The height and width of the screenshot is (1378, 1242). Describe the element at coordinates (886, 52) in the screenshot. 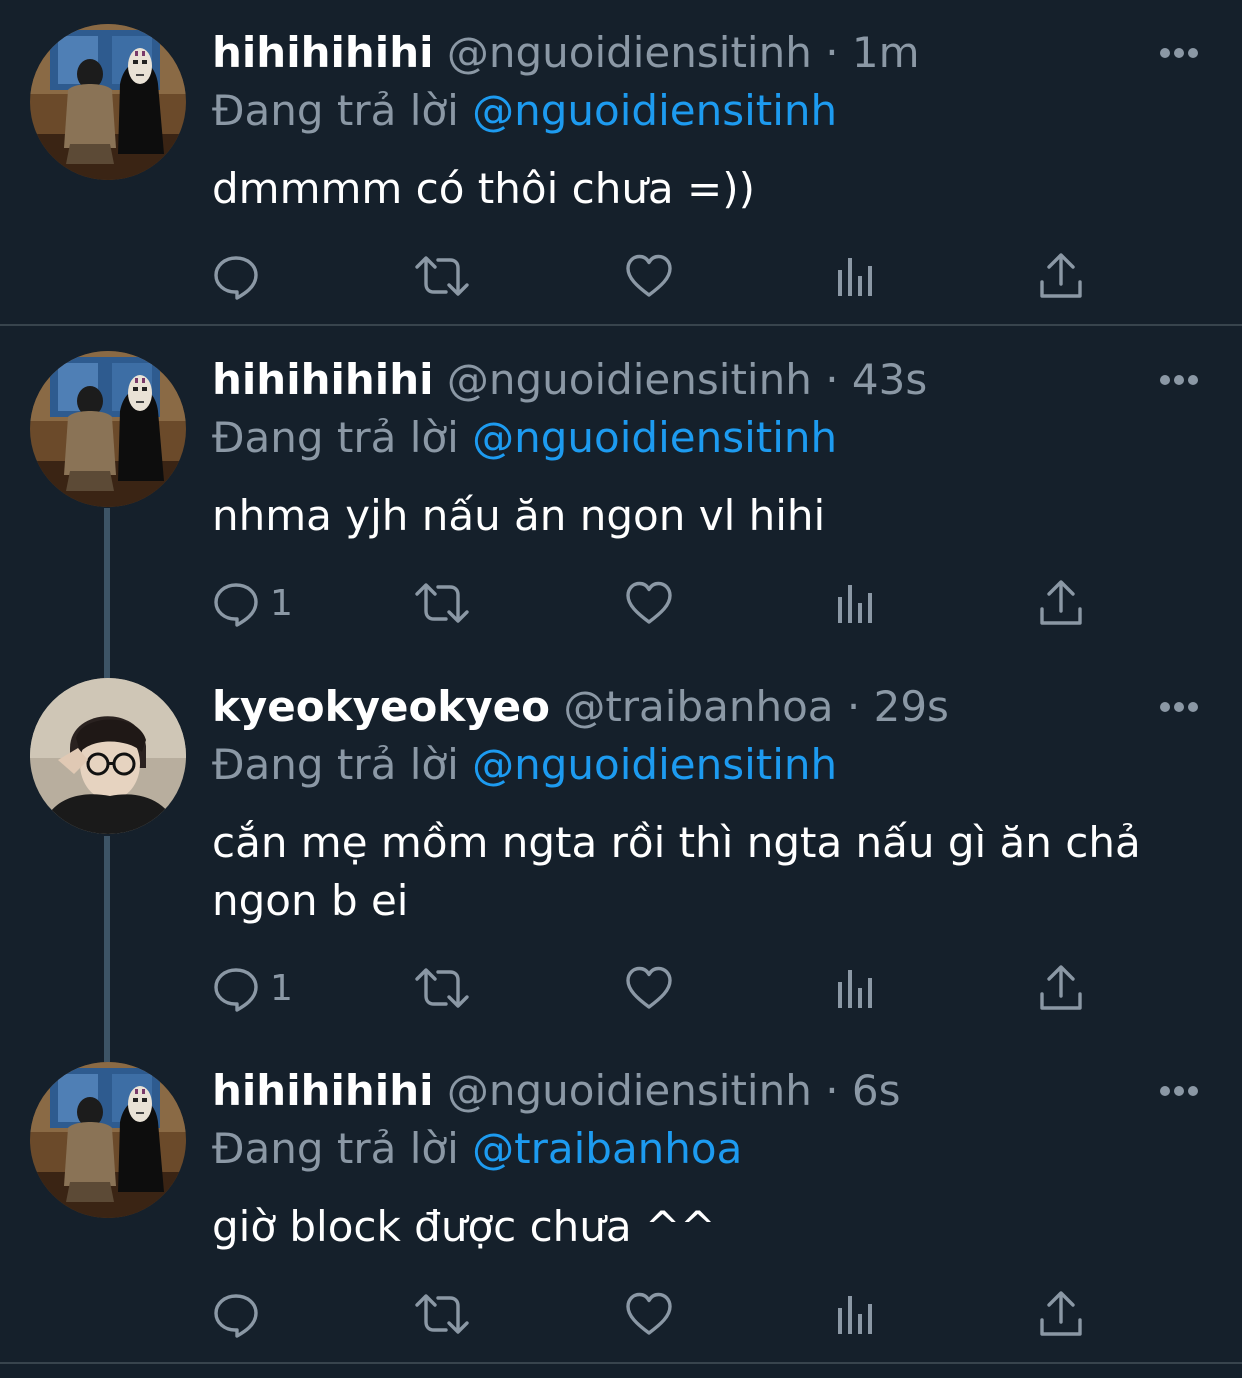

I see `timestamp: 1m` at that location.